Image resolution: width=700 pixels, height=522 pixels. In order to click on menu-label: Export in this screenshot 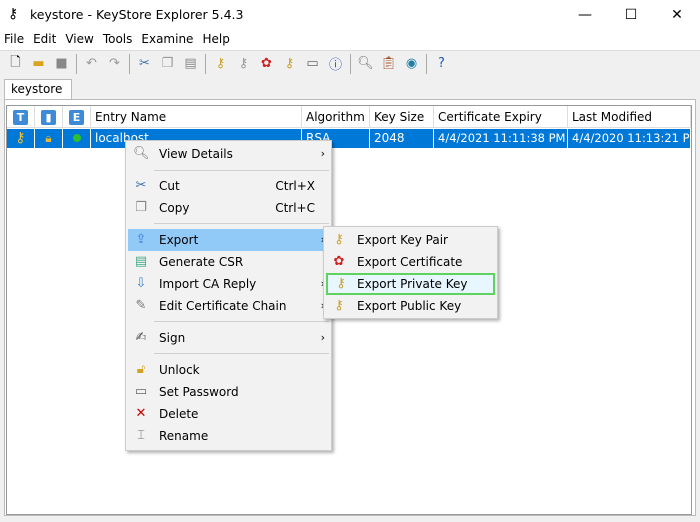, I will do `click(179, 240)`.